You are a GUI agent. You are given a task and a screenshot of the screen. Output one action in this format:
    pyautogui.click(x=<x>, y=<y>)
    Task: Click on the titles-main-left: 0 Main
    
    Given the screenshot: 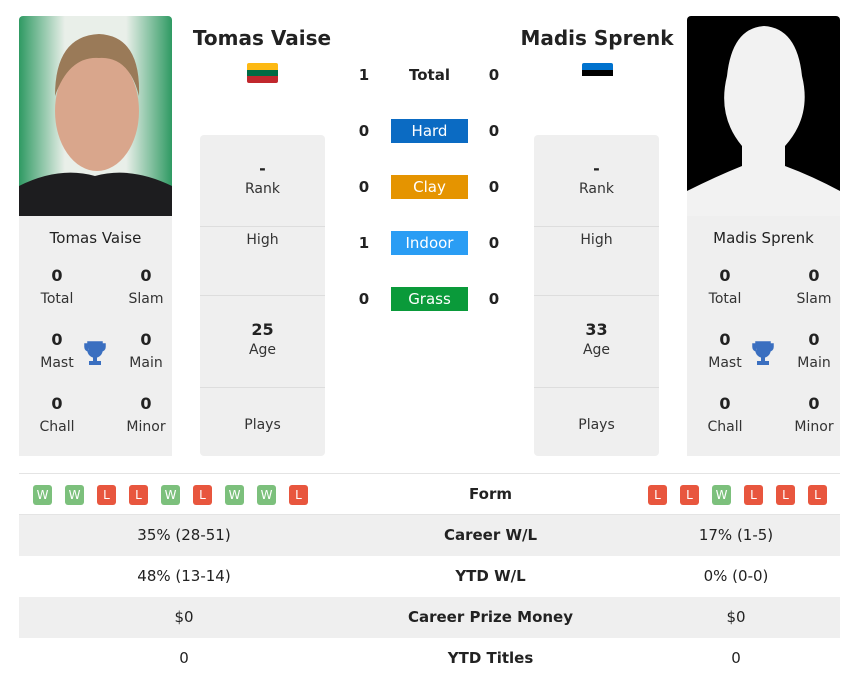 What is the action you would take?
    pyautogui.click(x=146, y=350)
    